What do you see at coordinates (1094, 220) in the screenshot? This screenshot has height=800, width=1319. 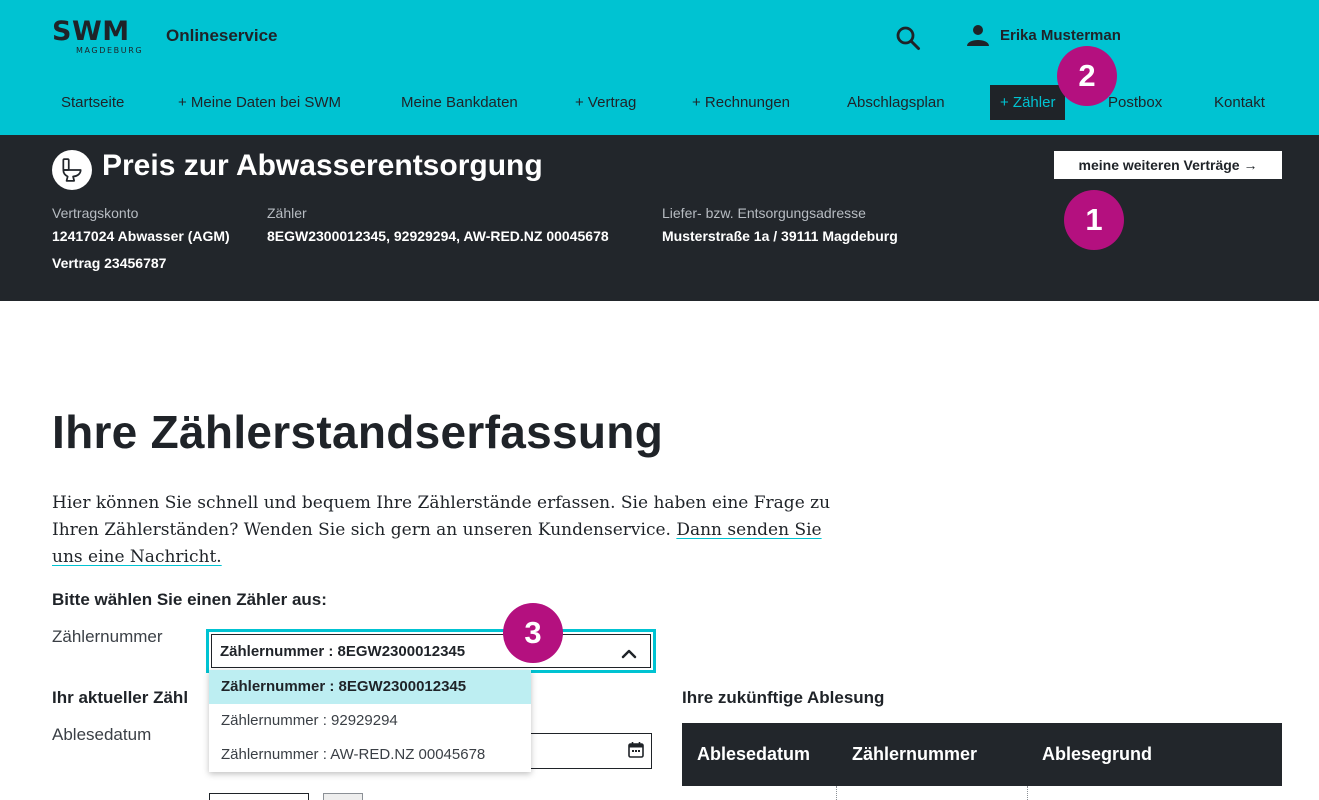 I see `step-badge-1: 1` at bounding box center [1094, 220].